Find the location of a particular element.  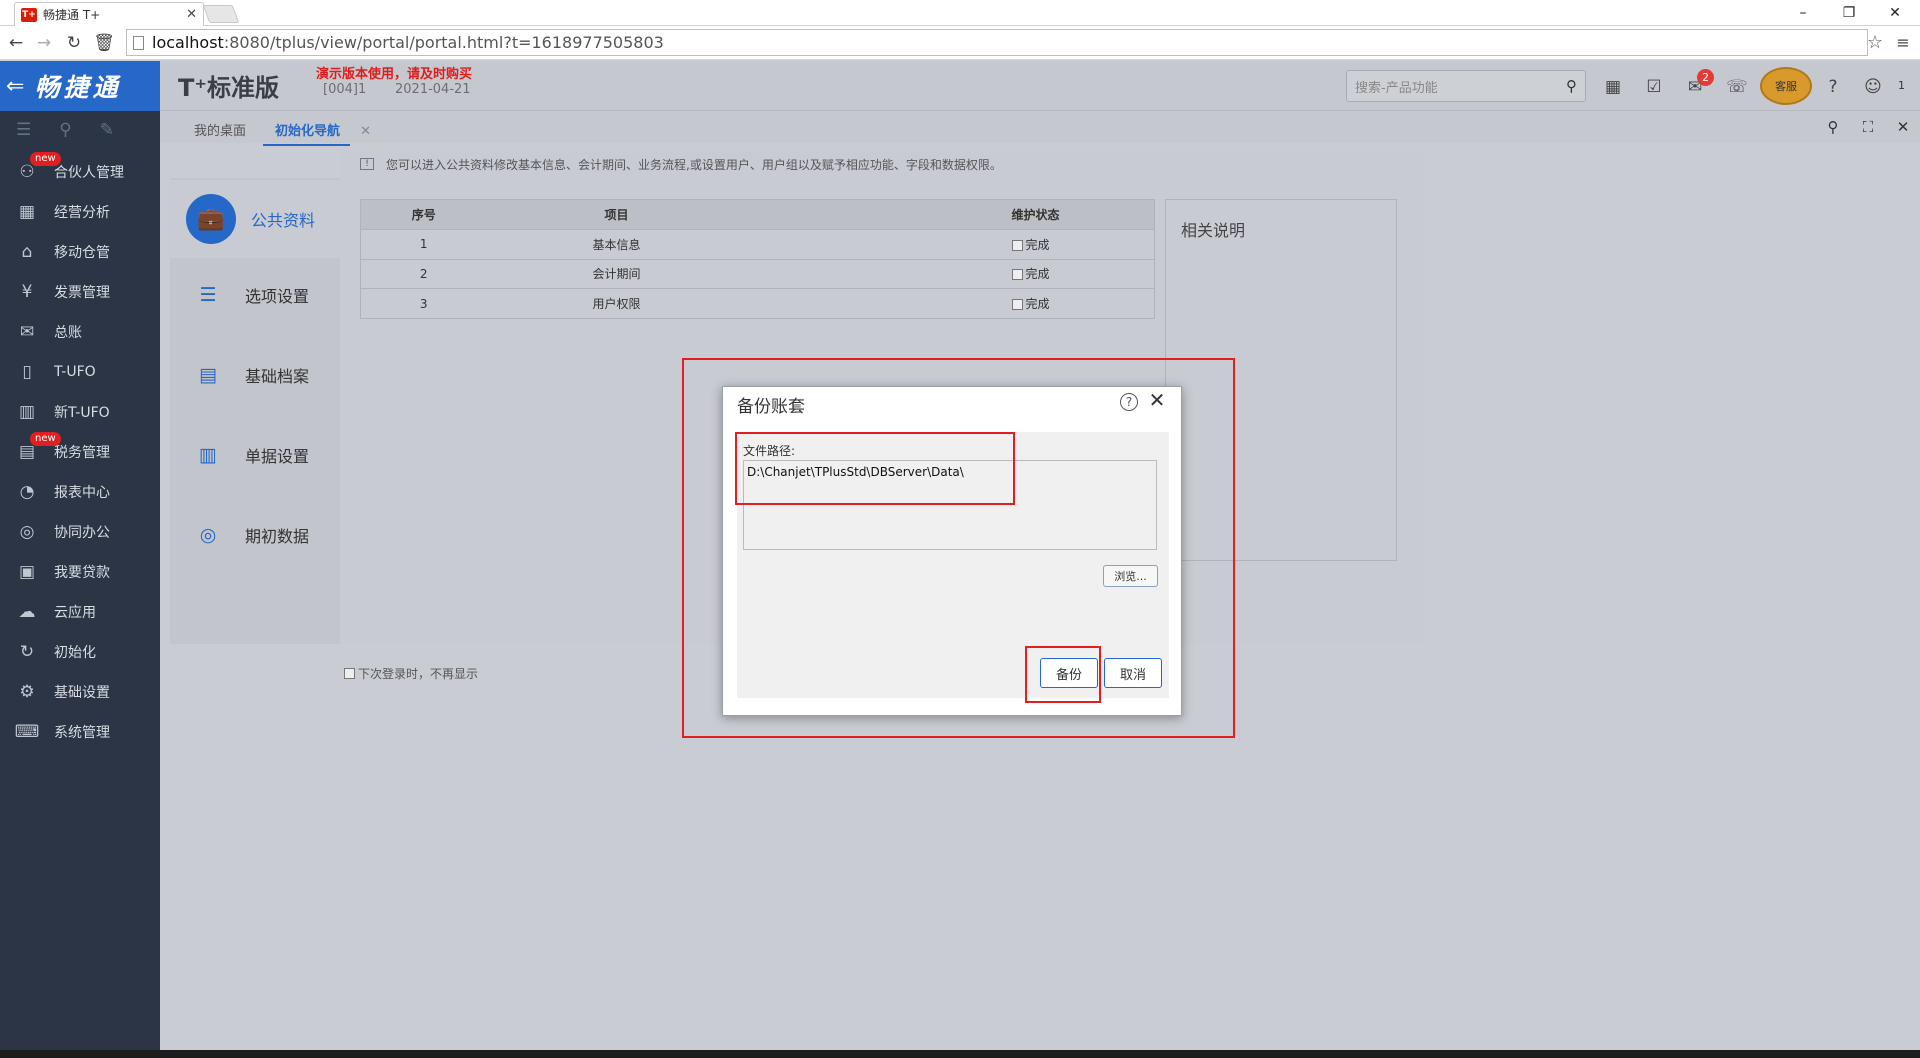

col-no: 序号 is located at coordinates (423, 214).